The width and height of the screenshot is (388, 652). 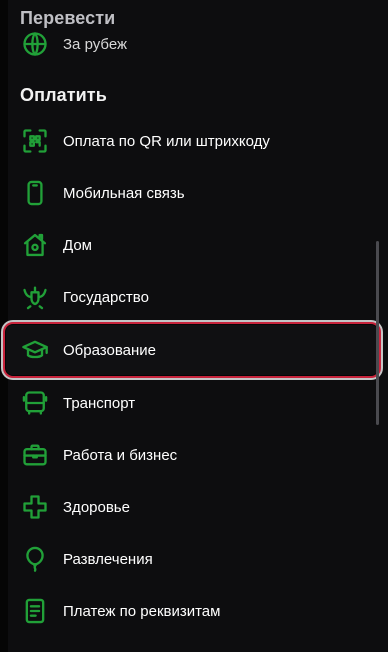 I want to click on menu-item-label: Оплата по QR или штрихкоду, so click(x=166, y=141).